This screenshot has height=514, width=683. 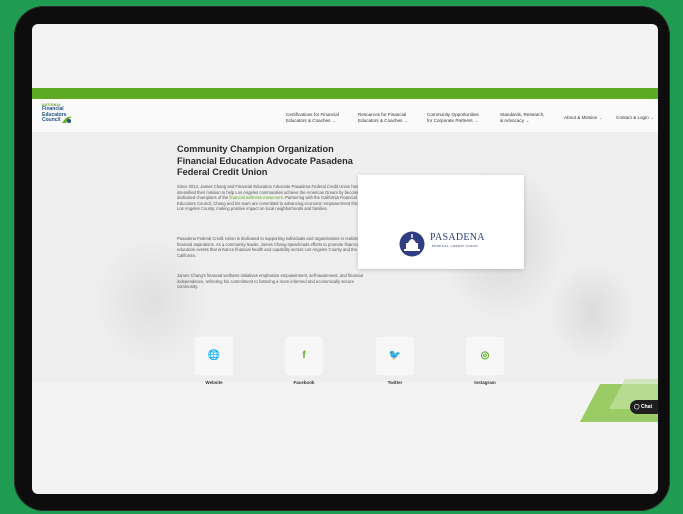 What do you see at coordinates (67, 119) in the screenshot?
I see `logo-swoosh-icon` at bounding box center [67, 119].